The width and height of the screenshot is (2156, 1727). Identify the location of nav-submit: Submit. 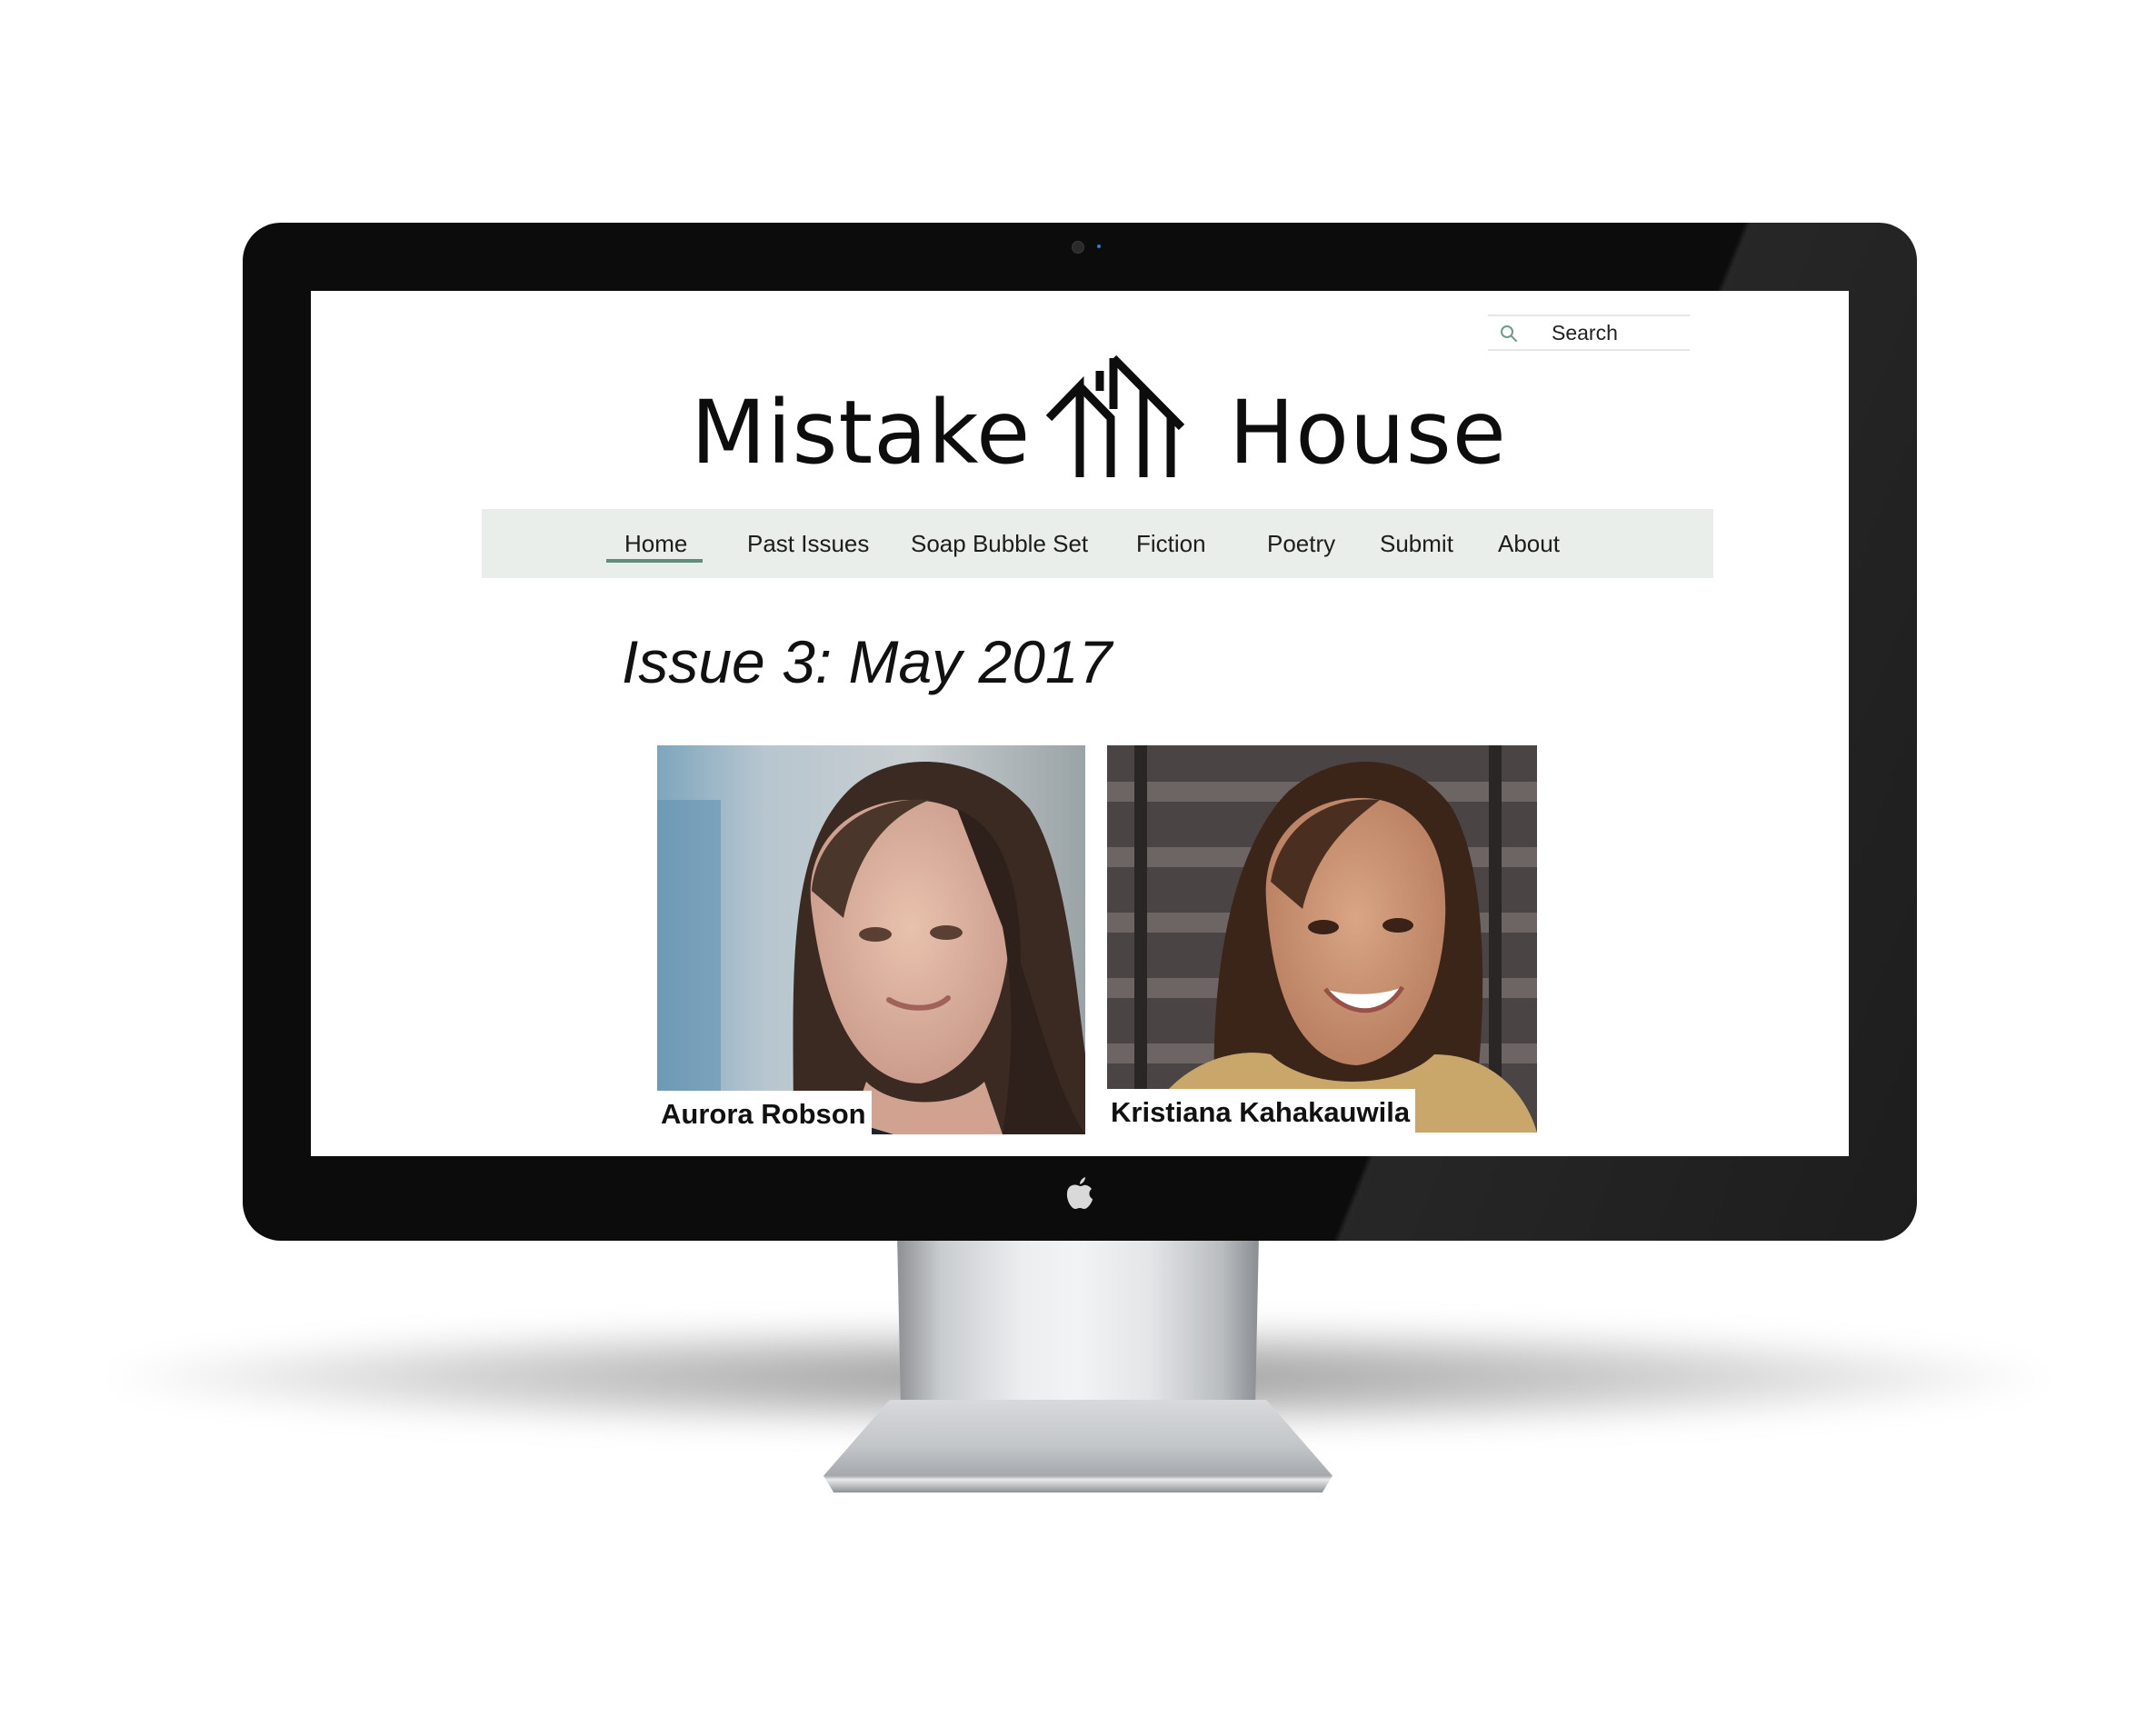
(1416, 543).